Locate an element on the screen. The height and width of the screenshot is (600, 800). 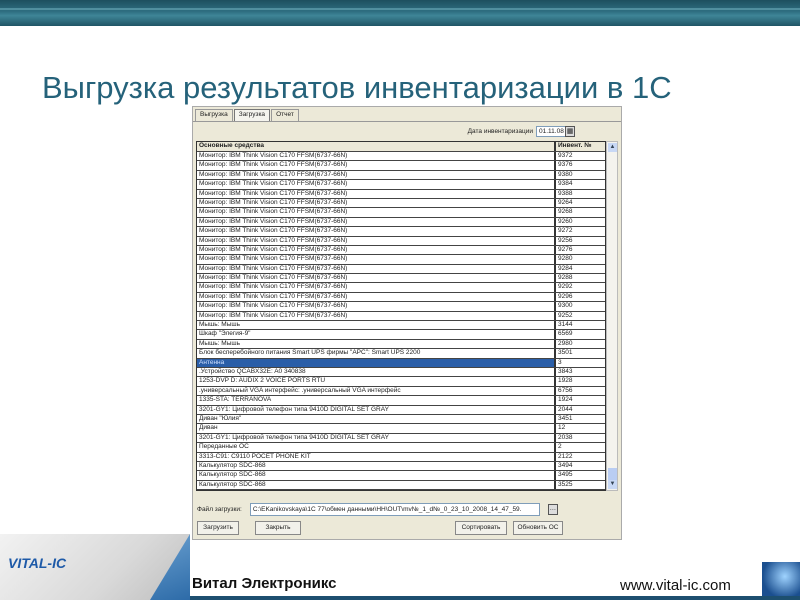
inv-number-cell: 3843 is located at coordinates (580, 372).